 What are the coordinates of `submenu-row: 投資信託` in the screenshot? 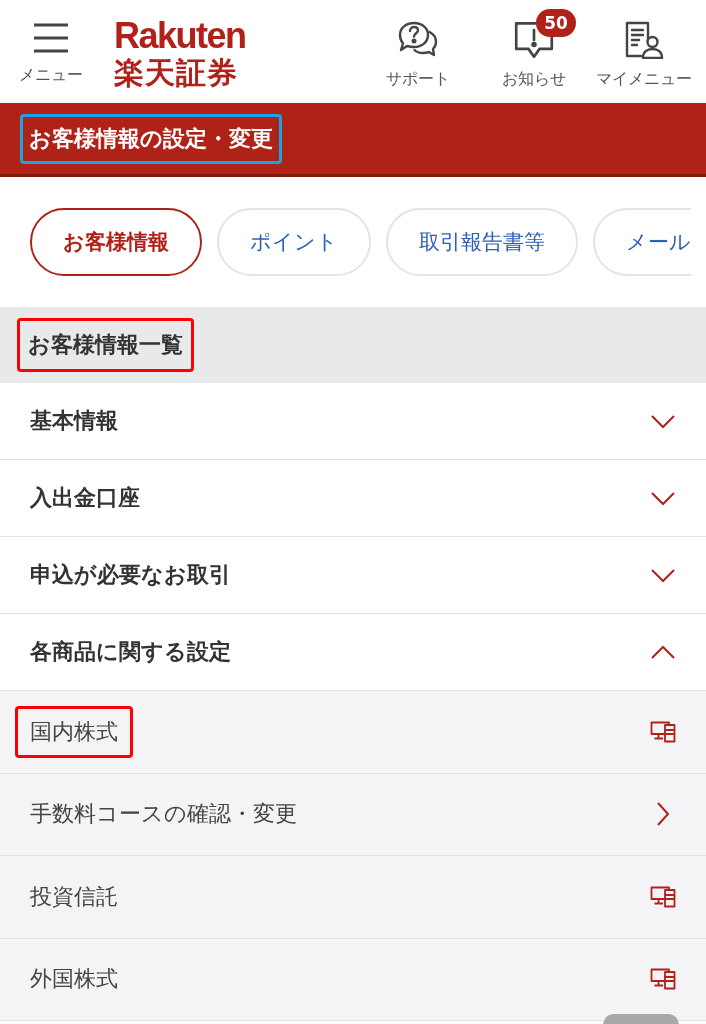 It's located at (353, 897).